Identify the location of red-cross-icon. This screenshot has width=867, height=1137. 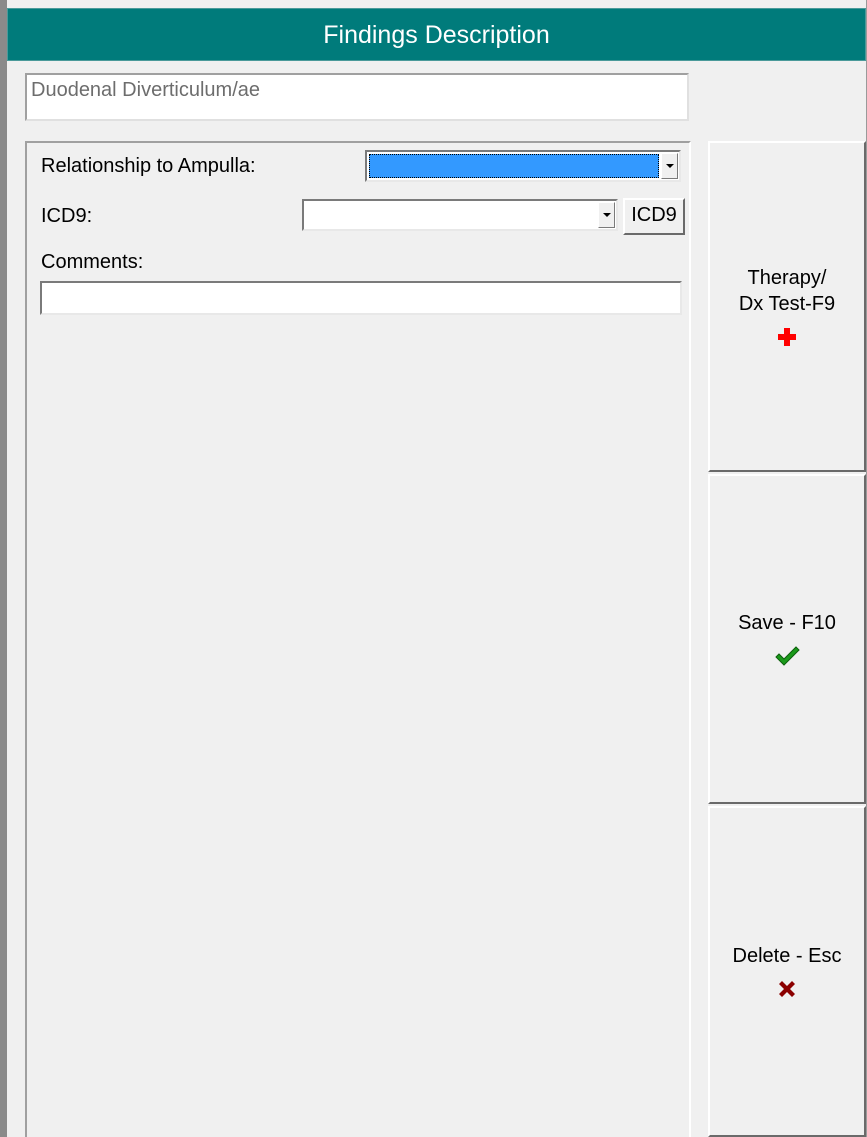
(787, 337).